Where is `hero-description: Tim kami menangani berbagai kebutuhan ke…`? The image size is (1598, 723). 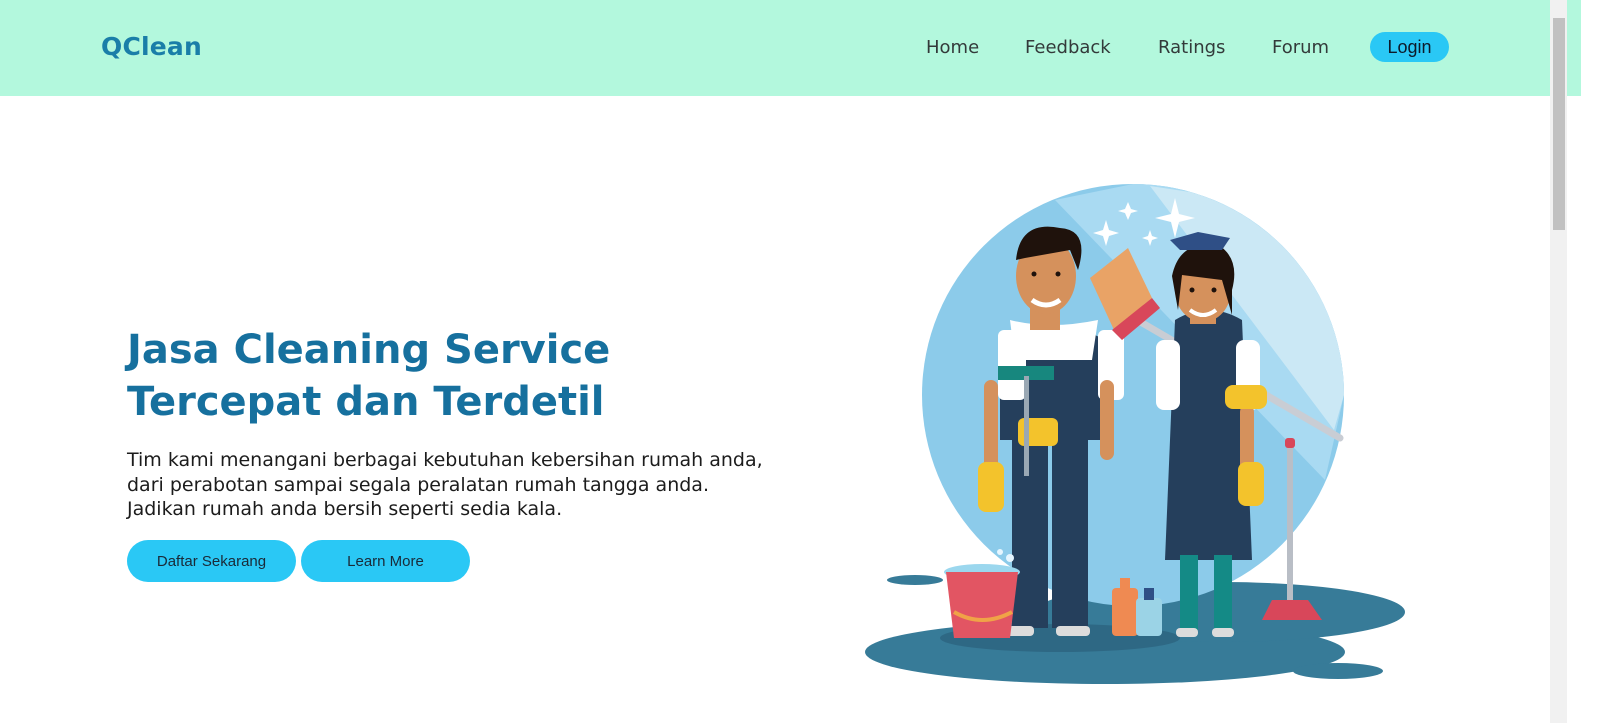
hero-description: Tim kami menangani berbagai kebutuhan ke… is located at coordinates (445, 484).